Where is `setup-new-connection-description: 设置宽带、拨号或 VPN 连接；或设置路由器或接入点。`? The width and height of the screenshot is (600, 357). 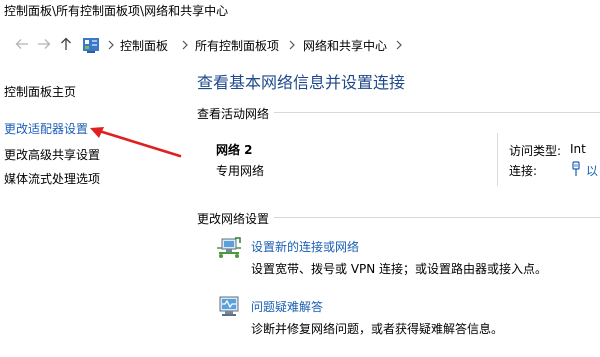 setup-new-connection-description: 设置宽带、拨号或 VPN 连接；或设置路由器或接入点。 is located at coordinates (399, 269).